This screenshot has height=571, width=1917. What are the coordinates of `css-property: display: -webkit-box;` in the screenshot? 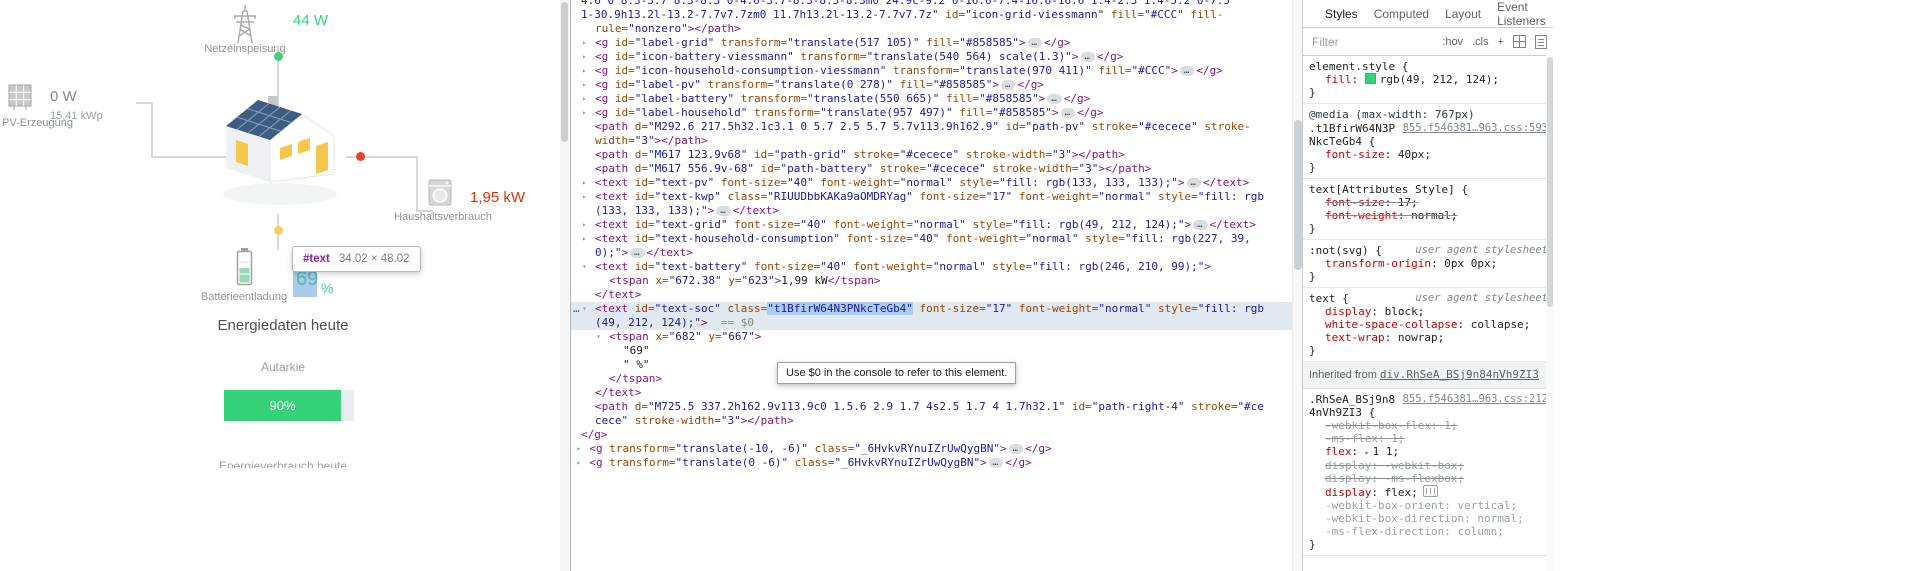 It's located at (1428, 465).